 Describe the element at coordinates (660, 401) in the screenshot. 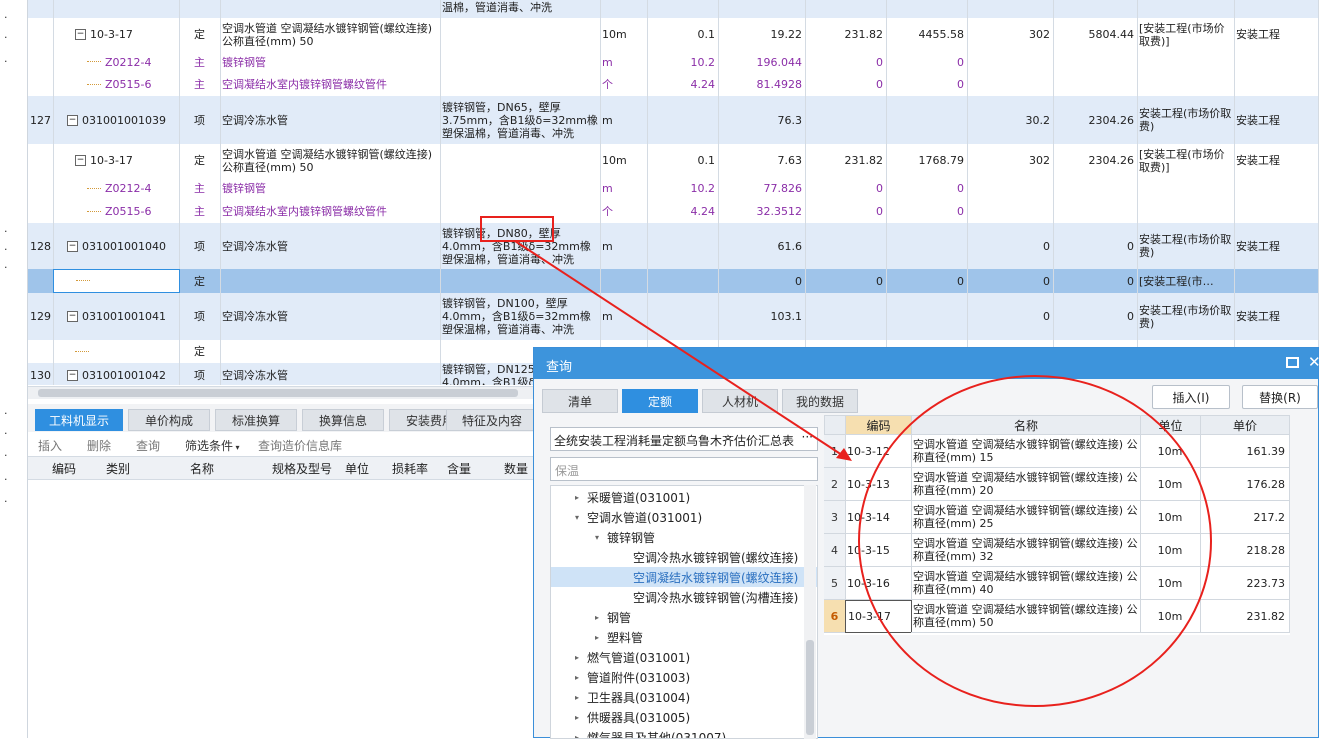

I see `tab-quota: 定额` at that location.